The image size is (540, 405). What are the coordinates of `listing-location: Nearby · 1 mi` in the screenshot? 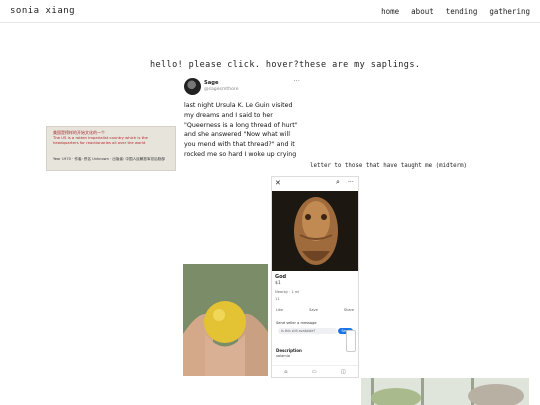 It's located at (287, 292).